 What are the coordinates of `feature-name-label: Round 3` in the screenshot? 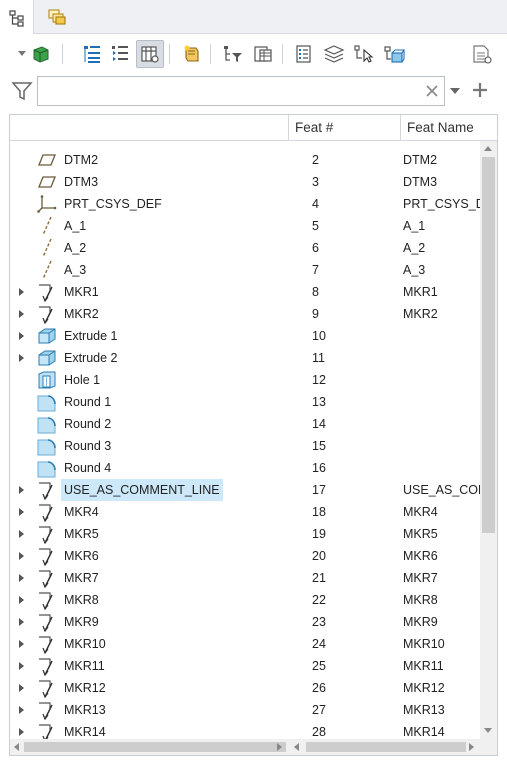 It's located at (87, 446).